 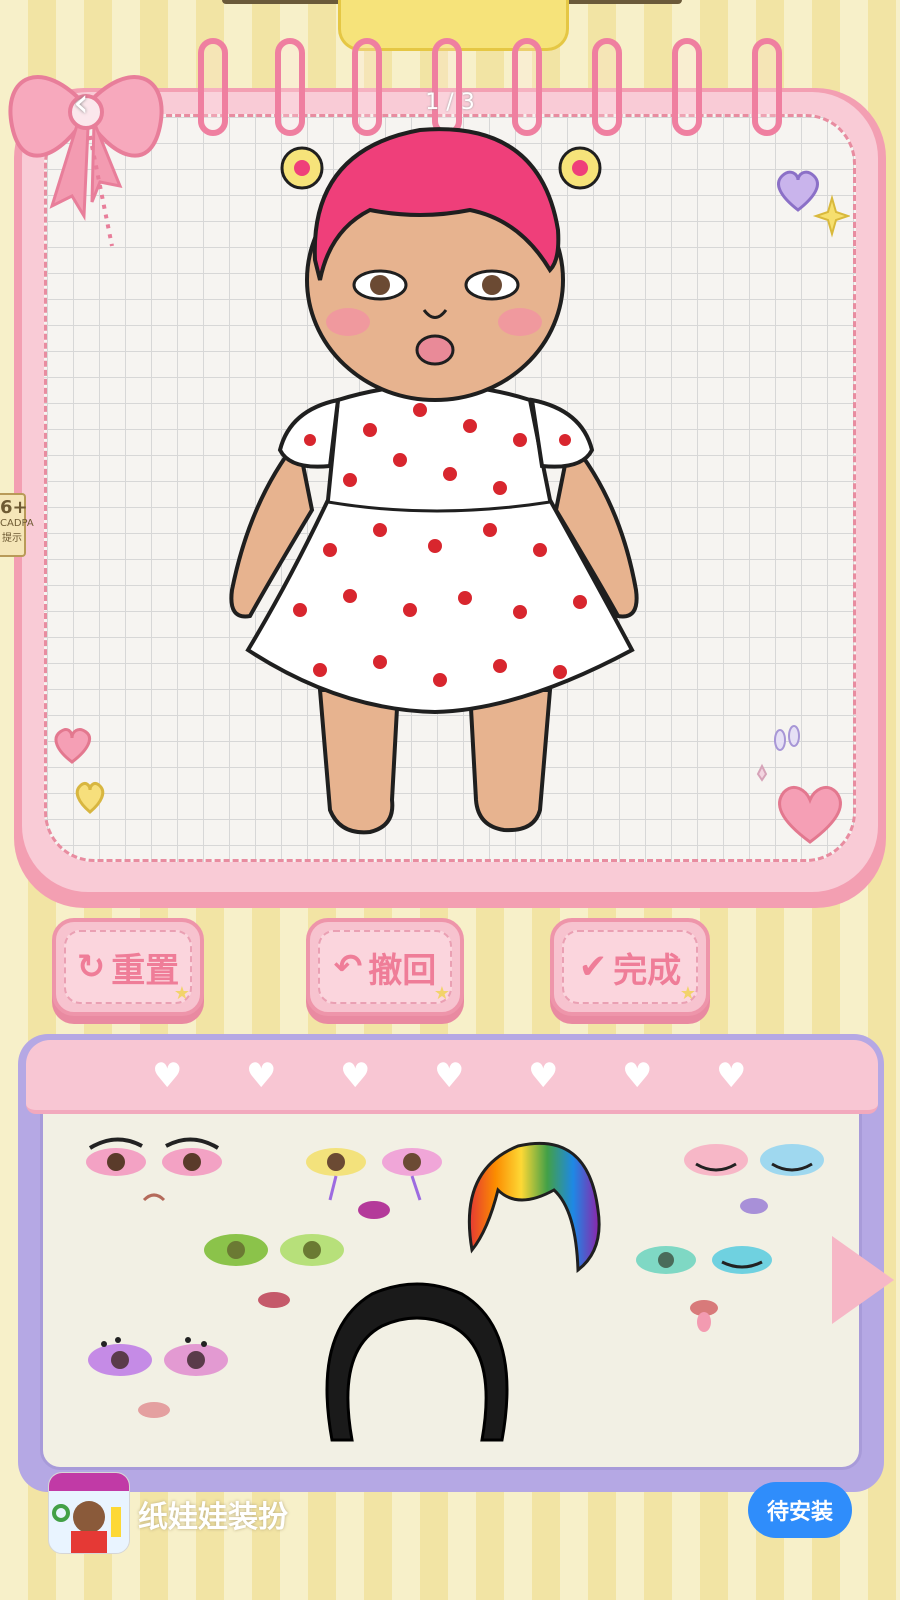 I want to click on undo-label: 撤回, so click(x=402, y=970).